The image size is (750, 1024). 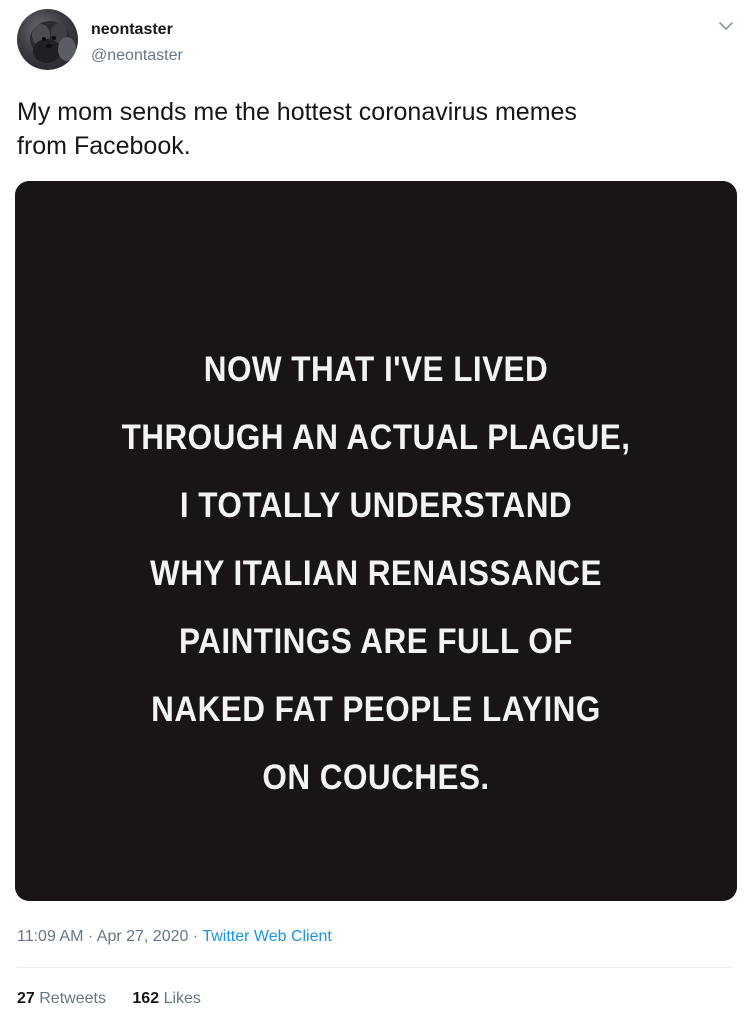 What do you see at coordinates (50, 936) in the screenshot?
I see `tweet-time: 11:09 AM` at bounding box center [50, 936].